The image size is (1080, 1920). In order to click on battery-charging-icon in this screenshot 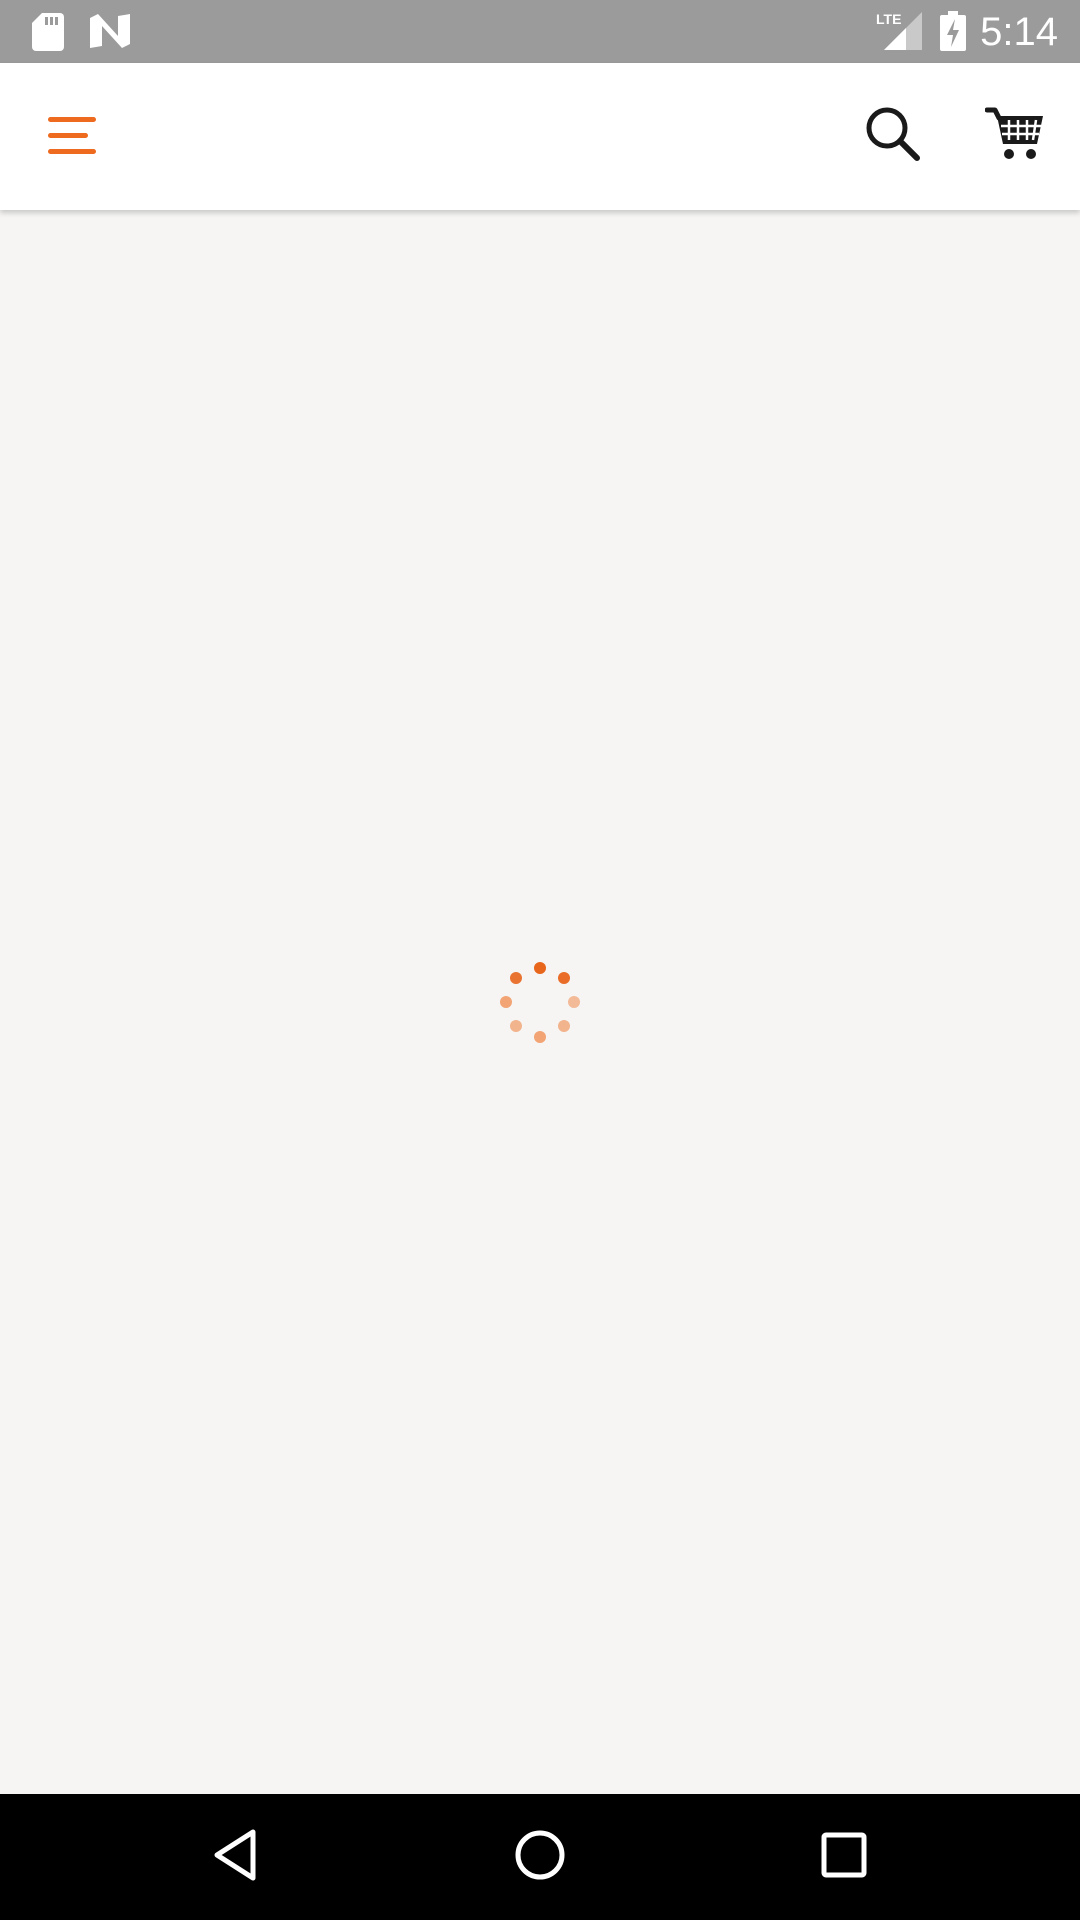, I will do `click(953, 33)`.